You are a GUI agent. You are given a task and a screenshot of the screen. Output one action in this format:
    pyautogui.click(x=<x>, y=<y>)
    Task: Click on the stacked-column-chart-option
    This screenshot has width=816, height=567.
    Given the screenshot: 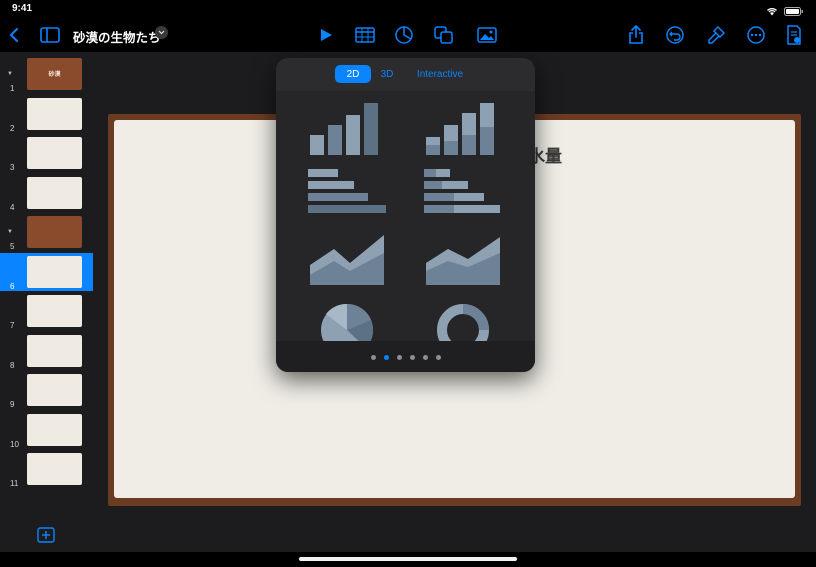 What is the action you would take?
    pyautogui.click(x=467, y=127)
    